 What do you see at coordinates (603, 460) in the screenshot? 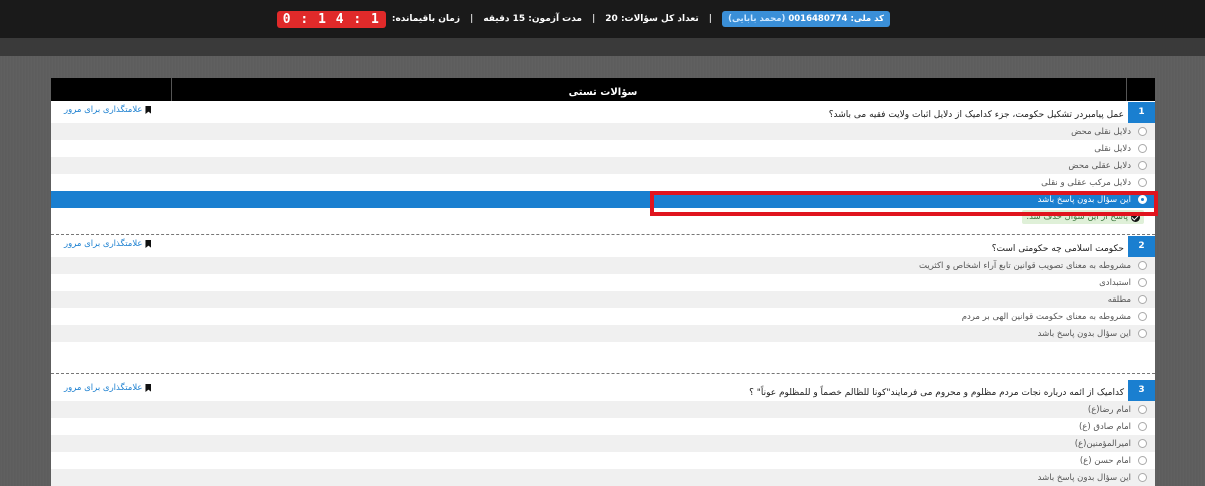
I see `option: امام حسن (ع)` at bounding box center [603, 460].